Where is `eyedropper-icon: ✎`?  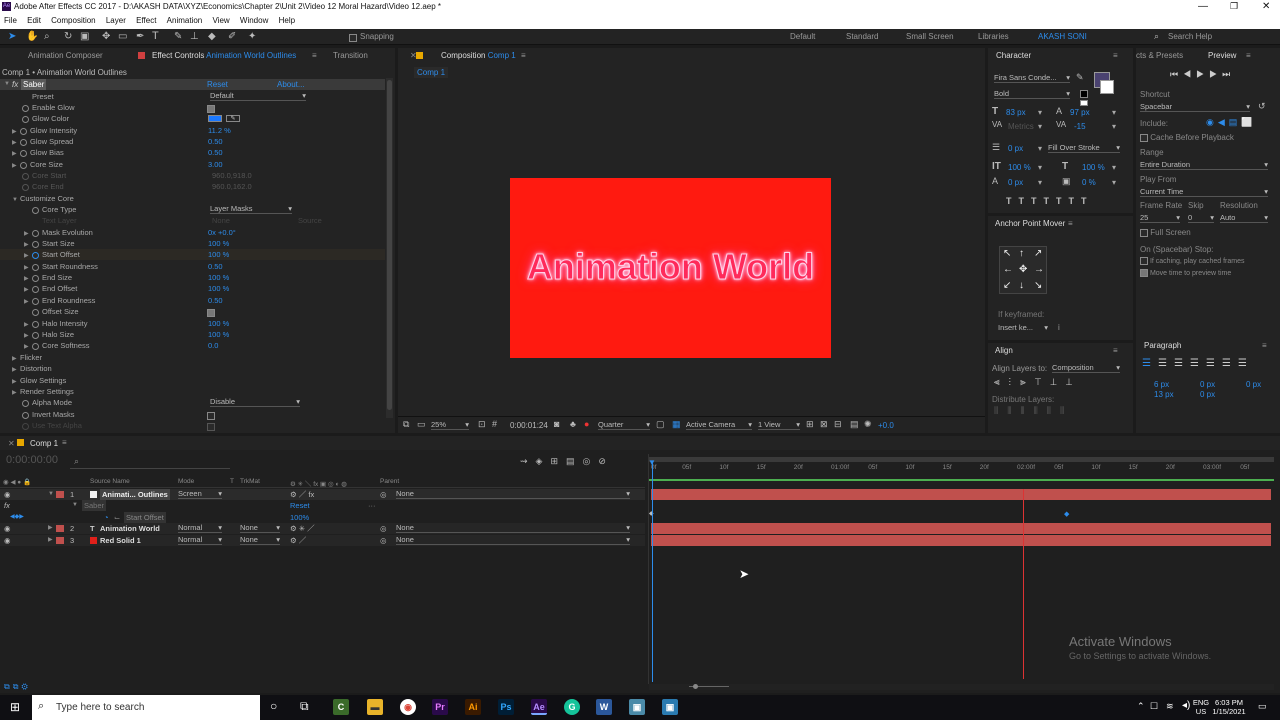
eyedropper-icon: ✎ is located at coordinates (233, 118).